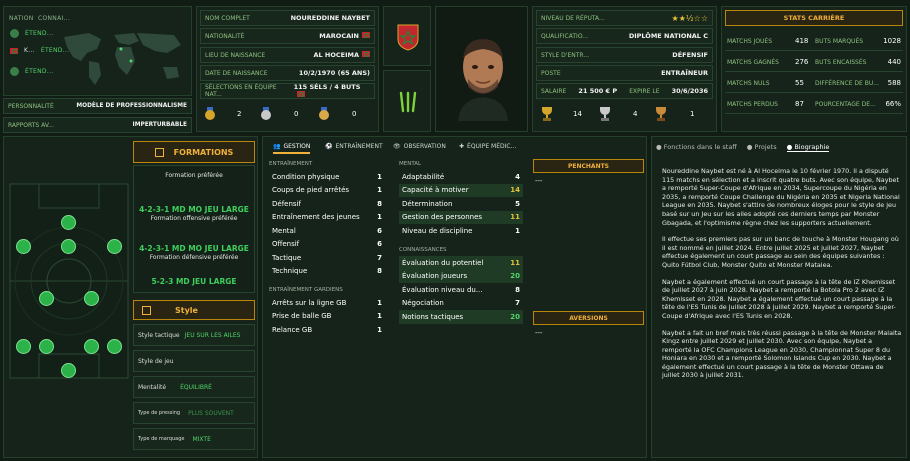 The height and width of the screenshot is (461, 910). Describe the element at coordinates (31, 106) in the screenshot. I see `personality-label: PERSONNALITÉ` at that location.